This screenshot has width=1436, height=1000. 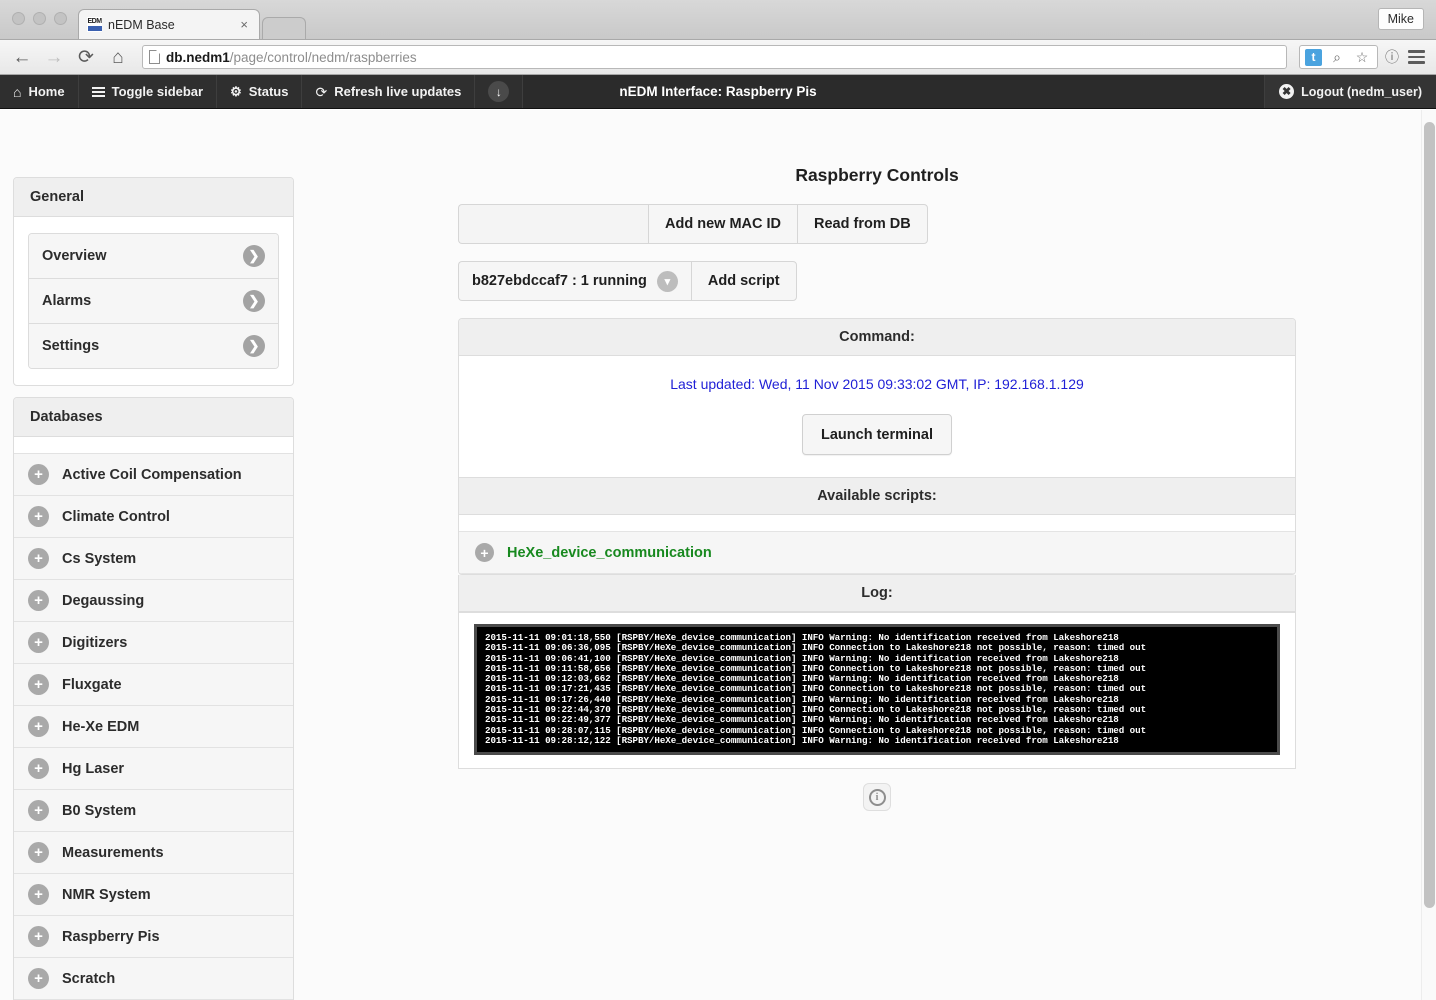 I want to click on pocket-icon: ⓘ, so click(x=1392, y=57).